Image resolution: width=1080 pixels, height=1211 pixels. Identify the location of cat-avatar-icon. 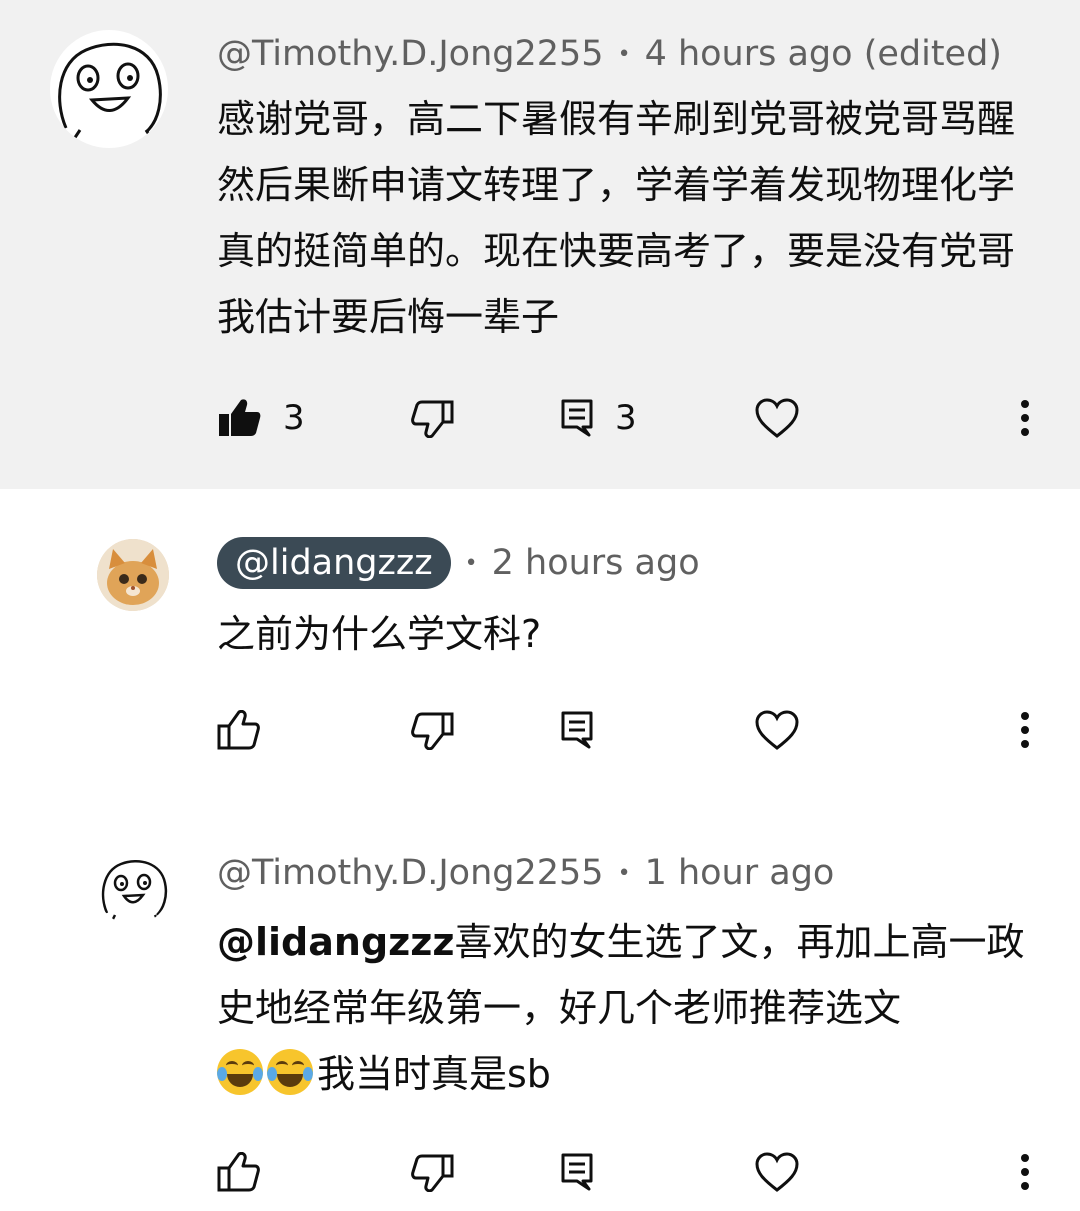
(133, 575).